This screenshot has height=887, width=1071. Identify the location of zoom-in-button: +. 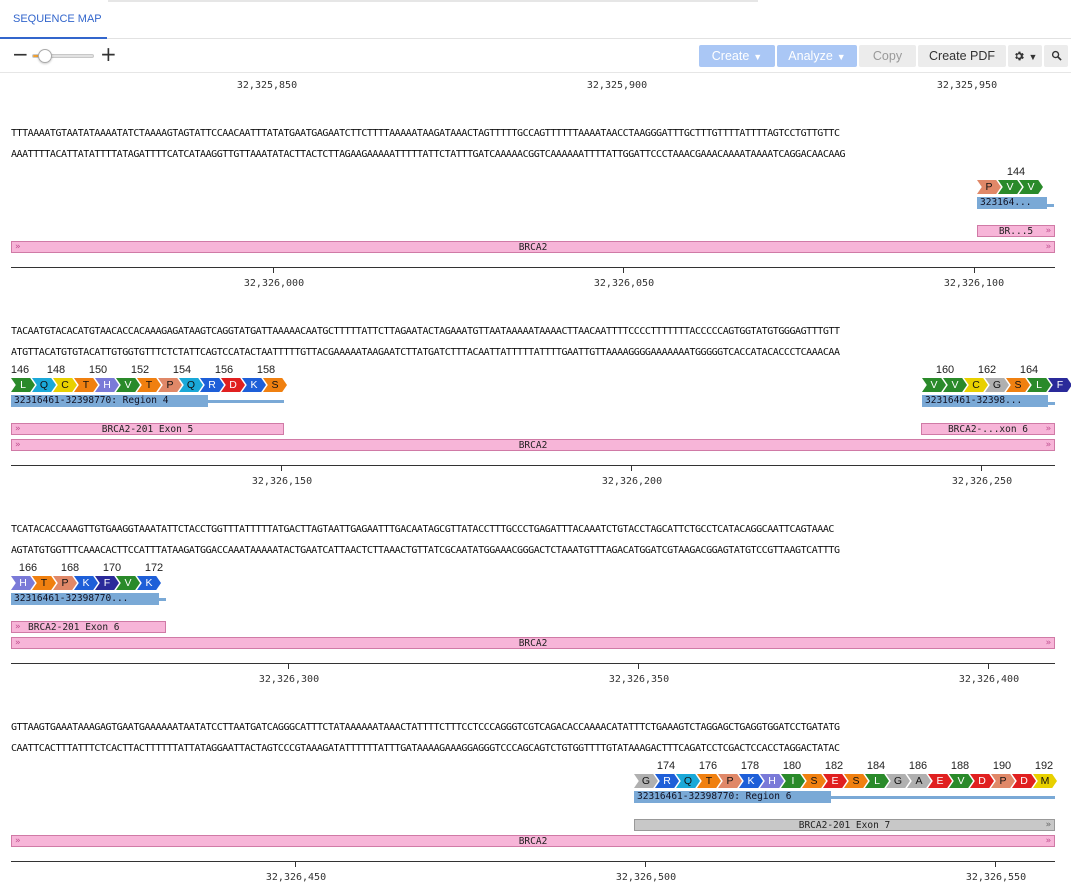
(108, 54).